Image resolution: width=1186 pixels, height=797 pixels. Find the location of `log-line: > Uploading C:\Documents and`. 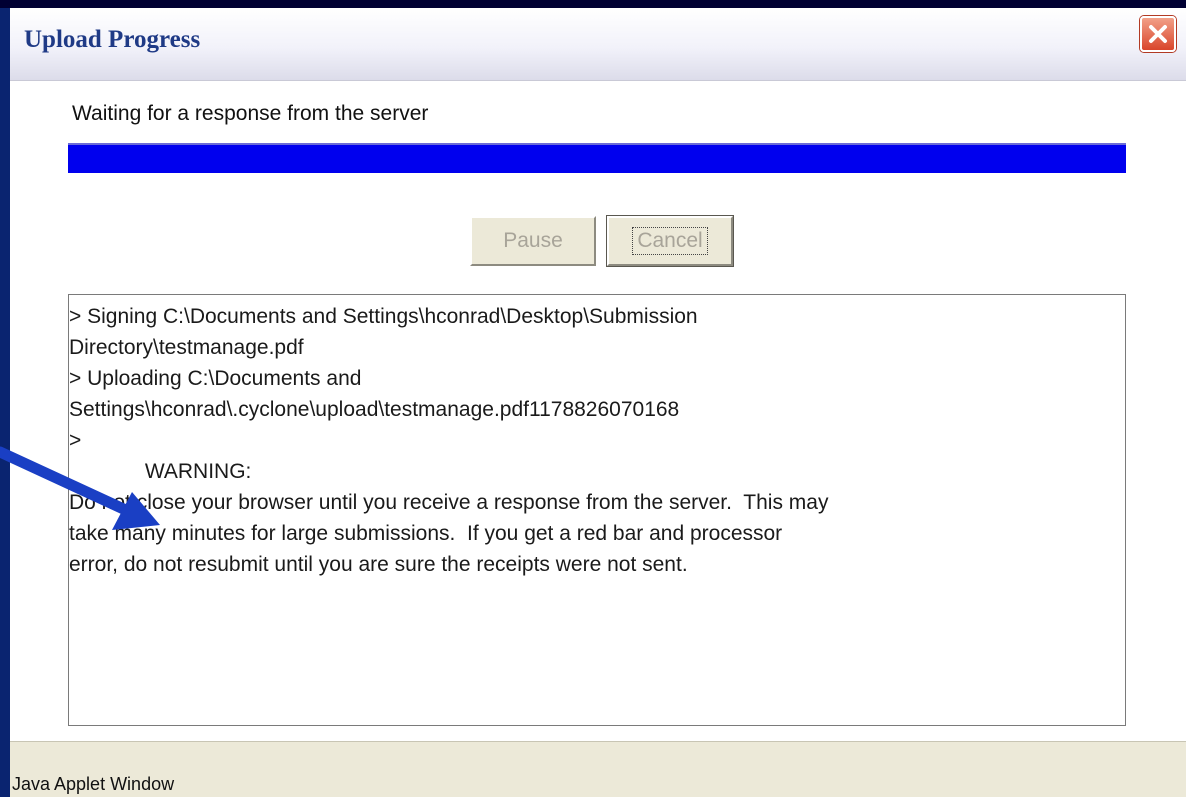

log-line: > Uploading C:\Documents and is located at coordinates (215, 378).